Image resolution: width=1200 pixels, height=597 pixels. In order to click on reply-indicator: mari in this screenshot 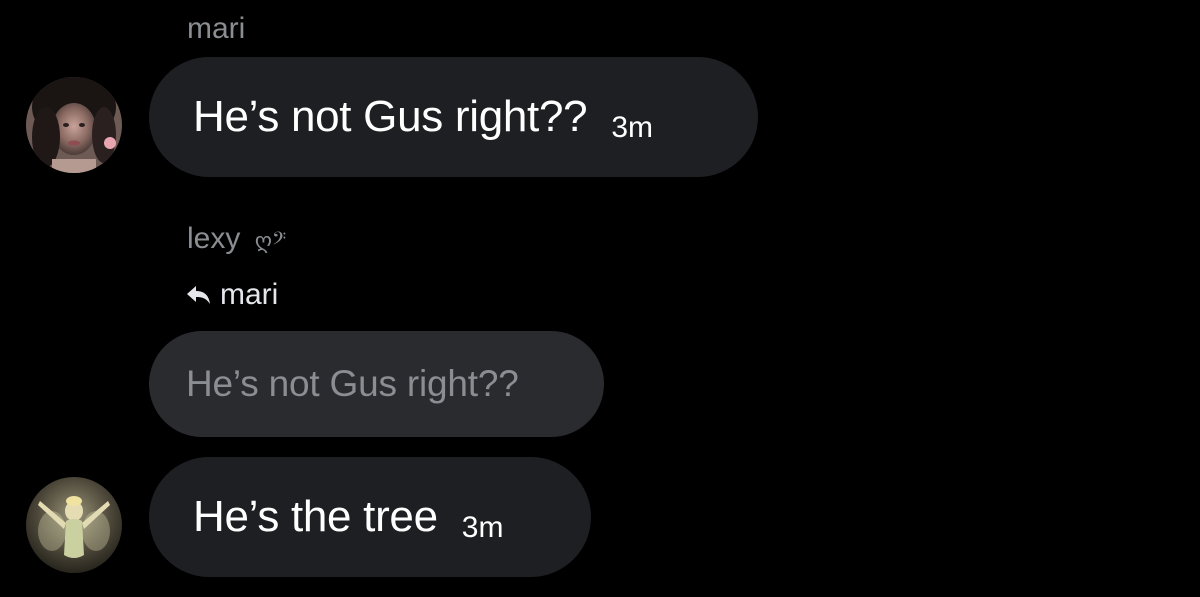, I will do `click(232, 295)`.